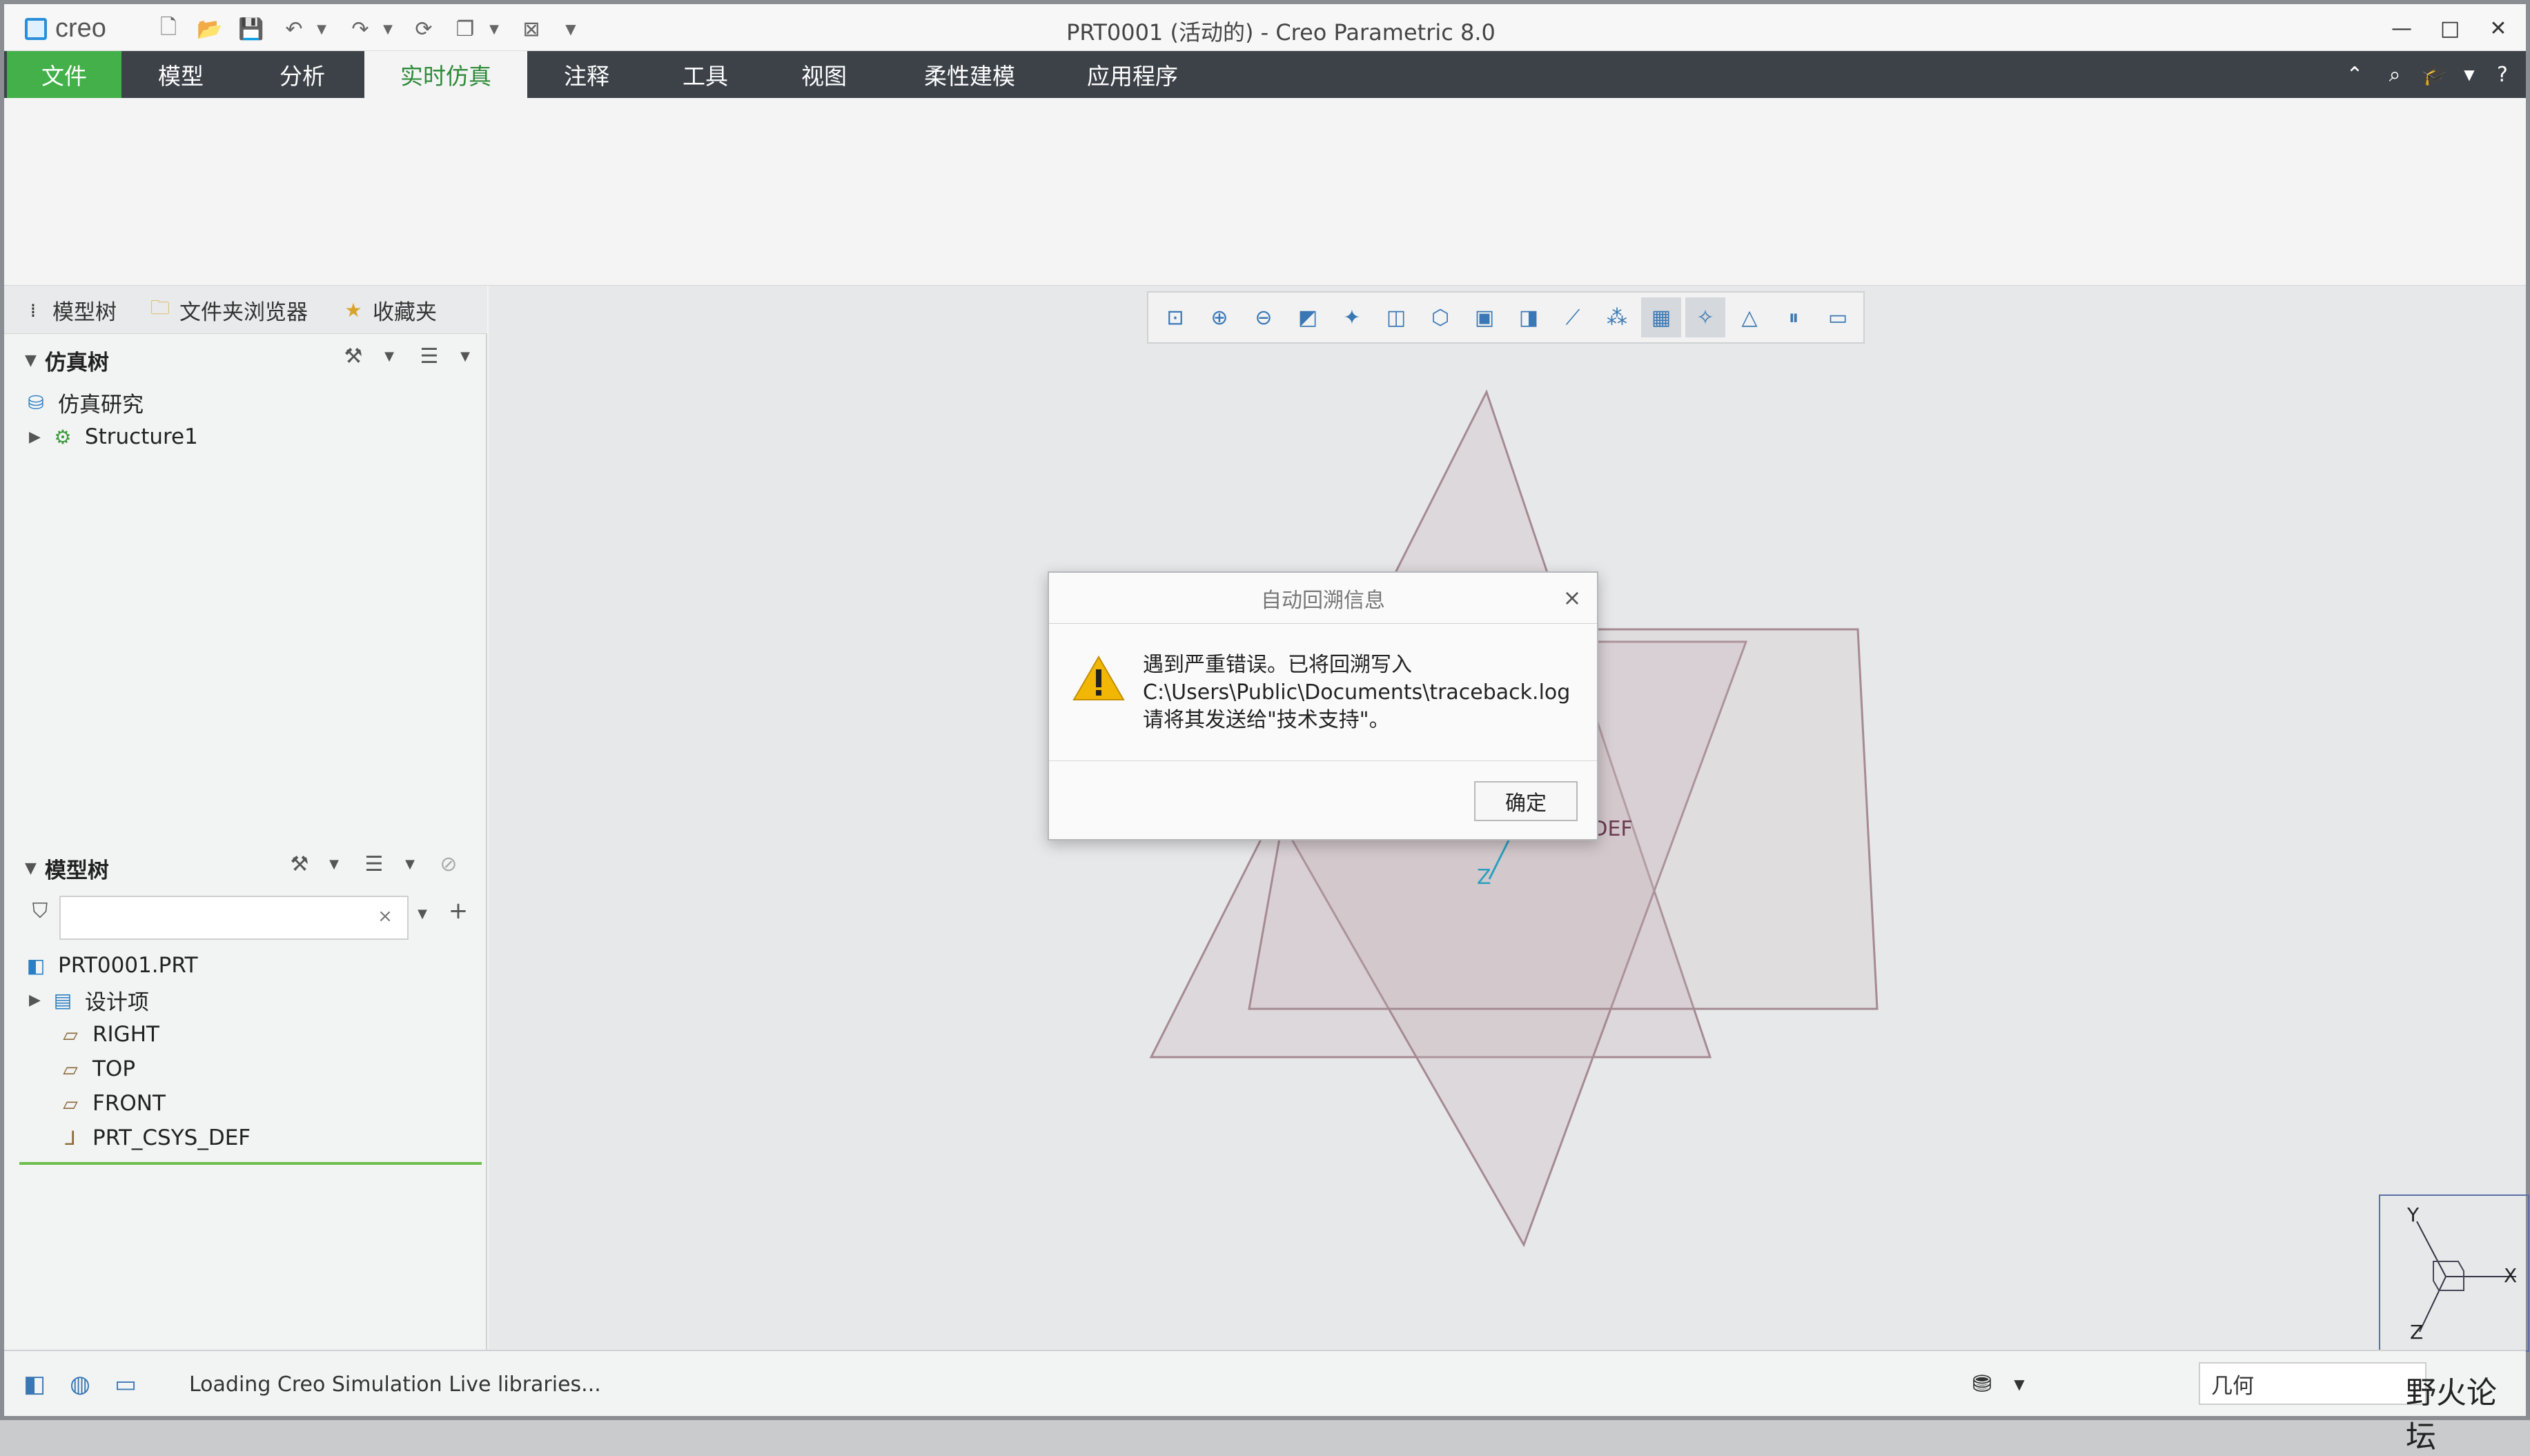  I want to click on model-tree-header: ▼ 模型树, so click(67, 868).